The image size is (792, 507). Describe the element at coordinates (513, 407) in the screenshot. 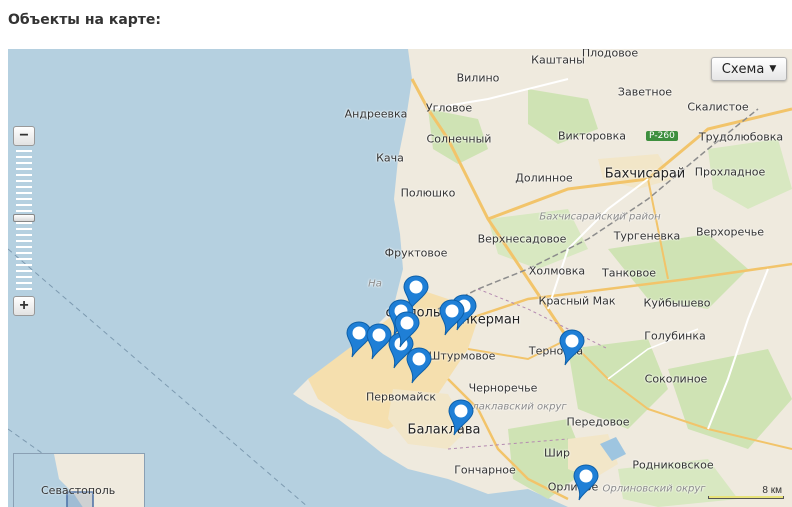

I see `label-balaklava-region: Балаклавский округ` at that location.